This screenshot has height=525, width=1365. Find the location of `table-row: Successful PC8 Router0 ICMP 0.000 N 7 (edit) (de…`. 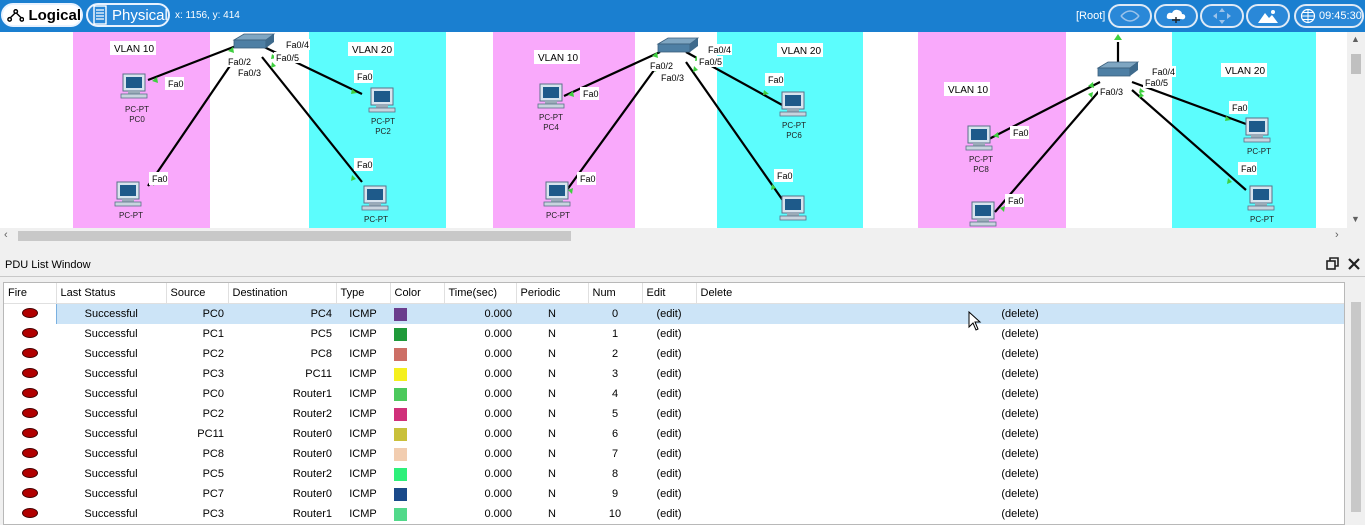

table-row: Successful PC8 Router0 ICMP 0.000 N 7 (edit) (de… is located at coordinates (674, 454).